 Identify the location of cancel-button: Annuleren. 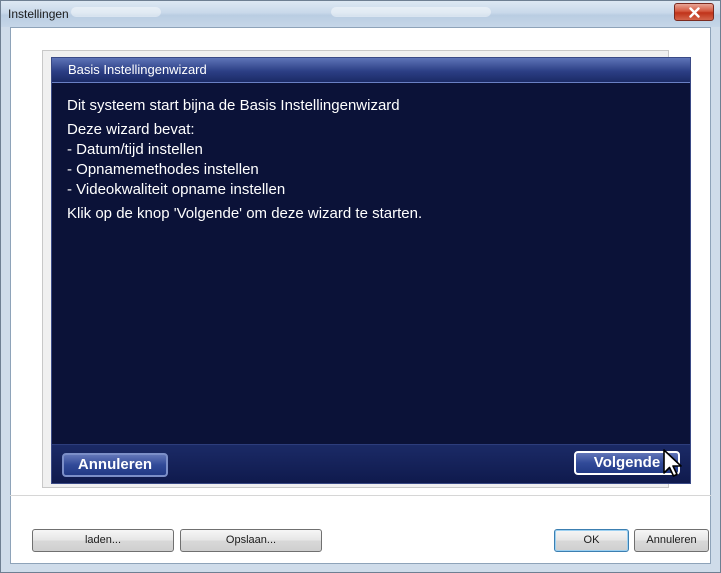
(671, 540).